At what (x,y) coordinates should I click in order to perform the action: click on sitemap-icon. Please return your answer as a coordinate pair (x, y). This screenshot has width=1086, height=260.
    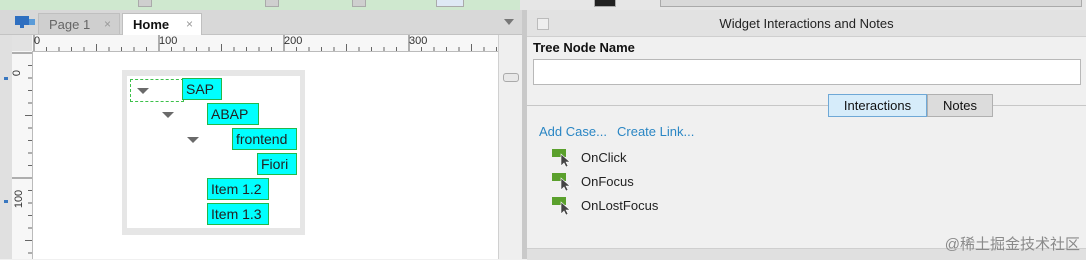
    Looking at the image, I should click on (25, 22).